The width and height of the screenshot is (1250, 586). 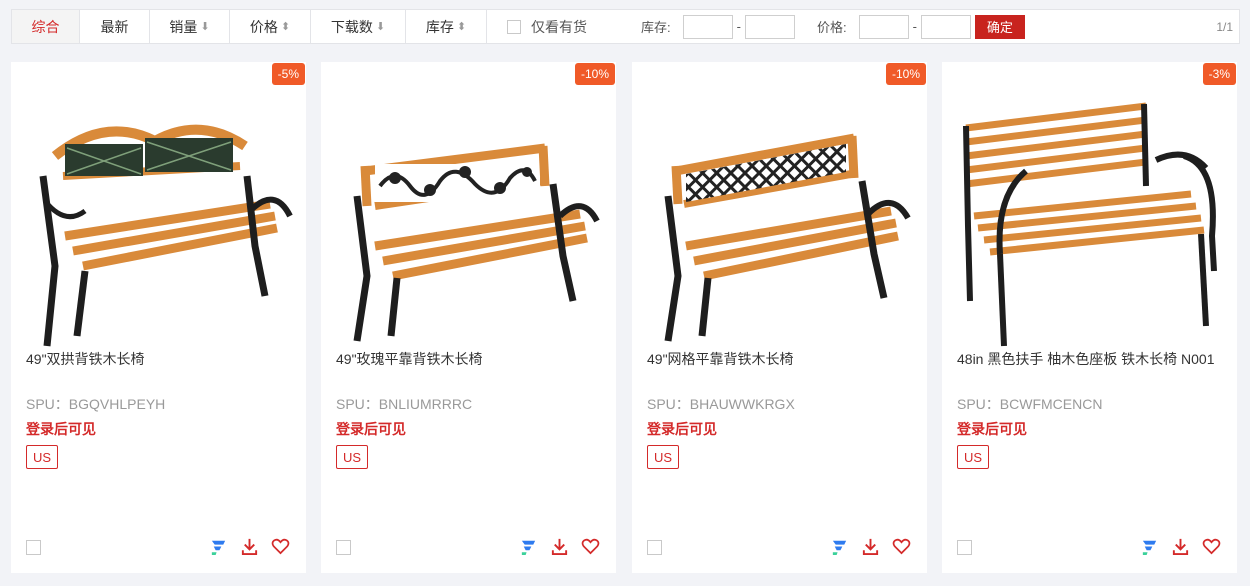 What do you see at coordinates (831, 27) in the screenshot?
I see `price-range-label: 价格:` at bounding box center [831, 27].